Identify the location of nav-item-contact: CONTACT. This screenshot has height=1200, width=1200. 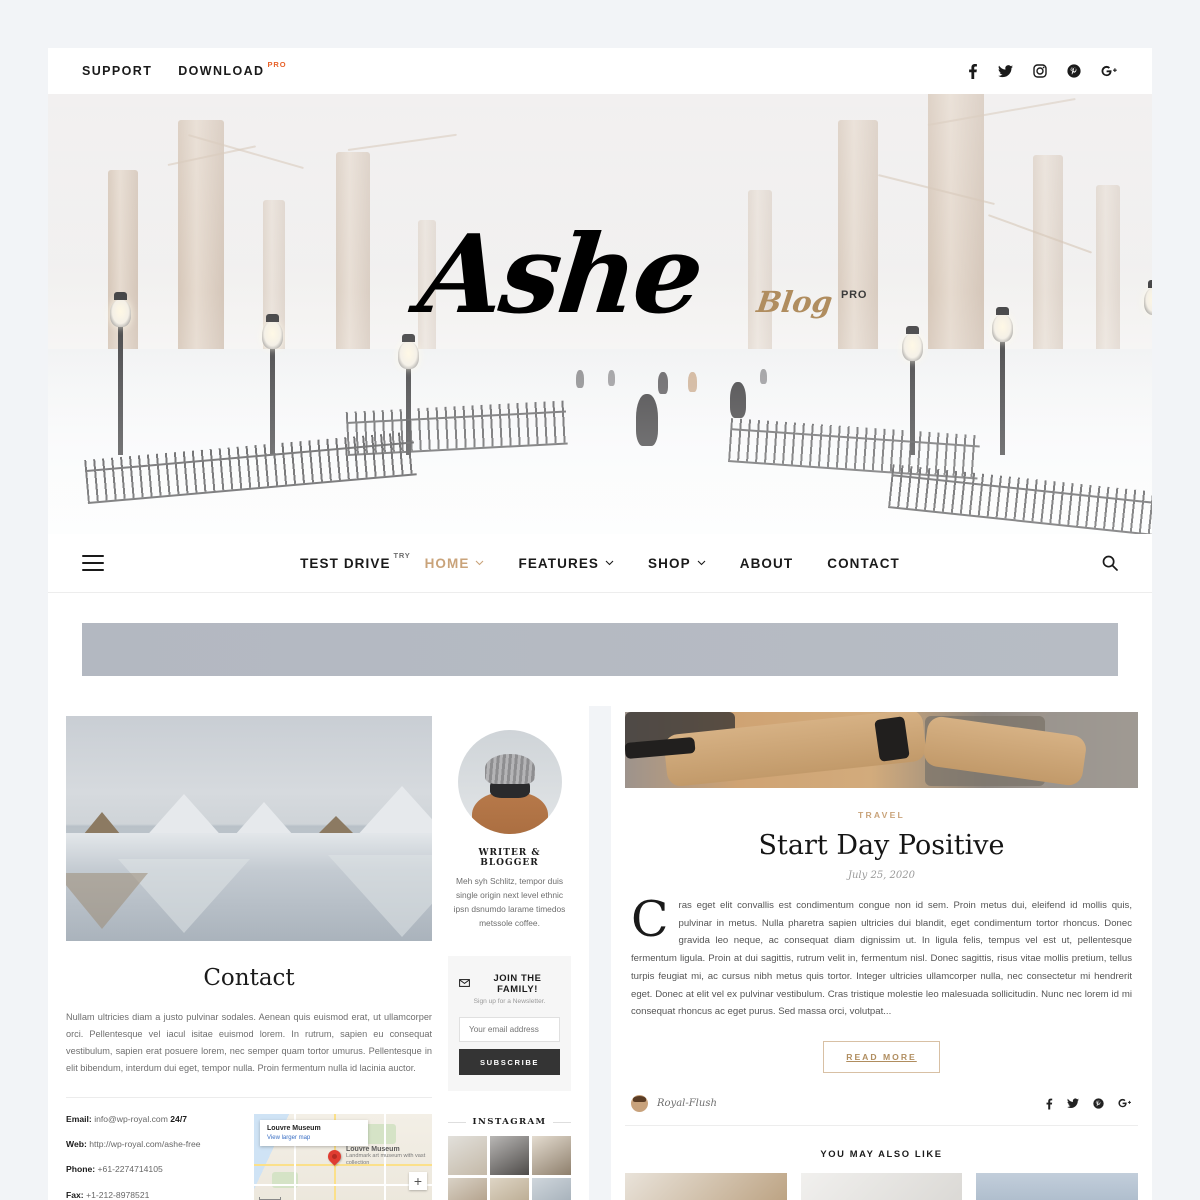
(863, 563).